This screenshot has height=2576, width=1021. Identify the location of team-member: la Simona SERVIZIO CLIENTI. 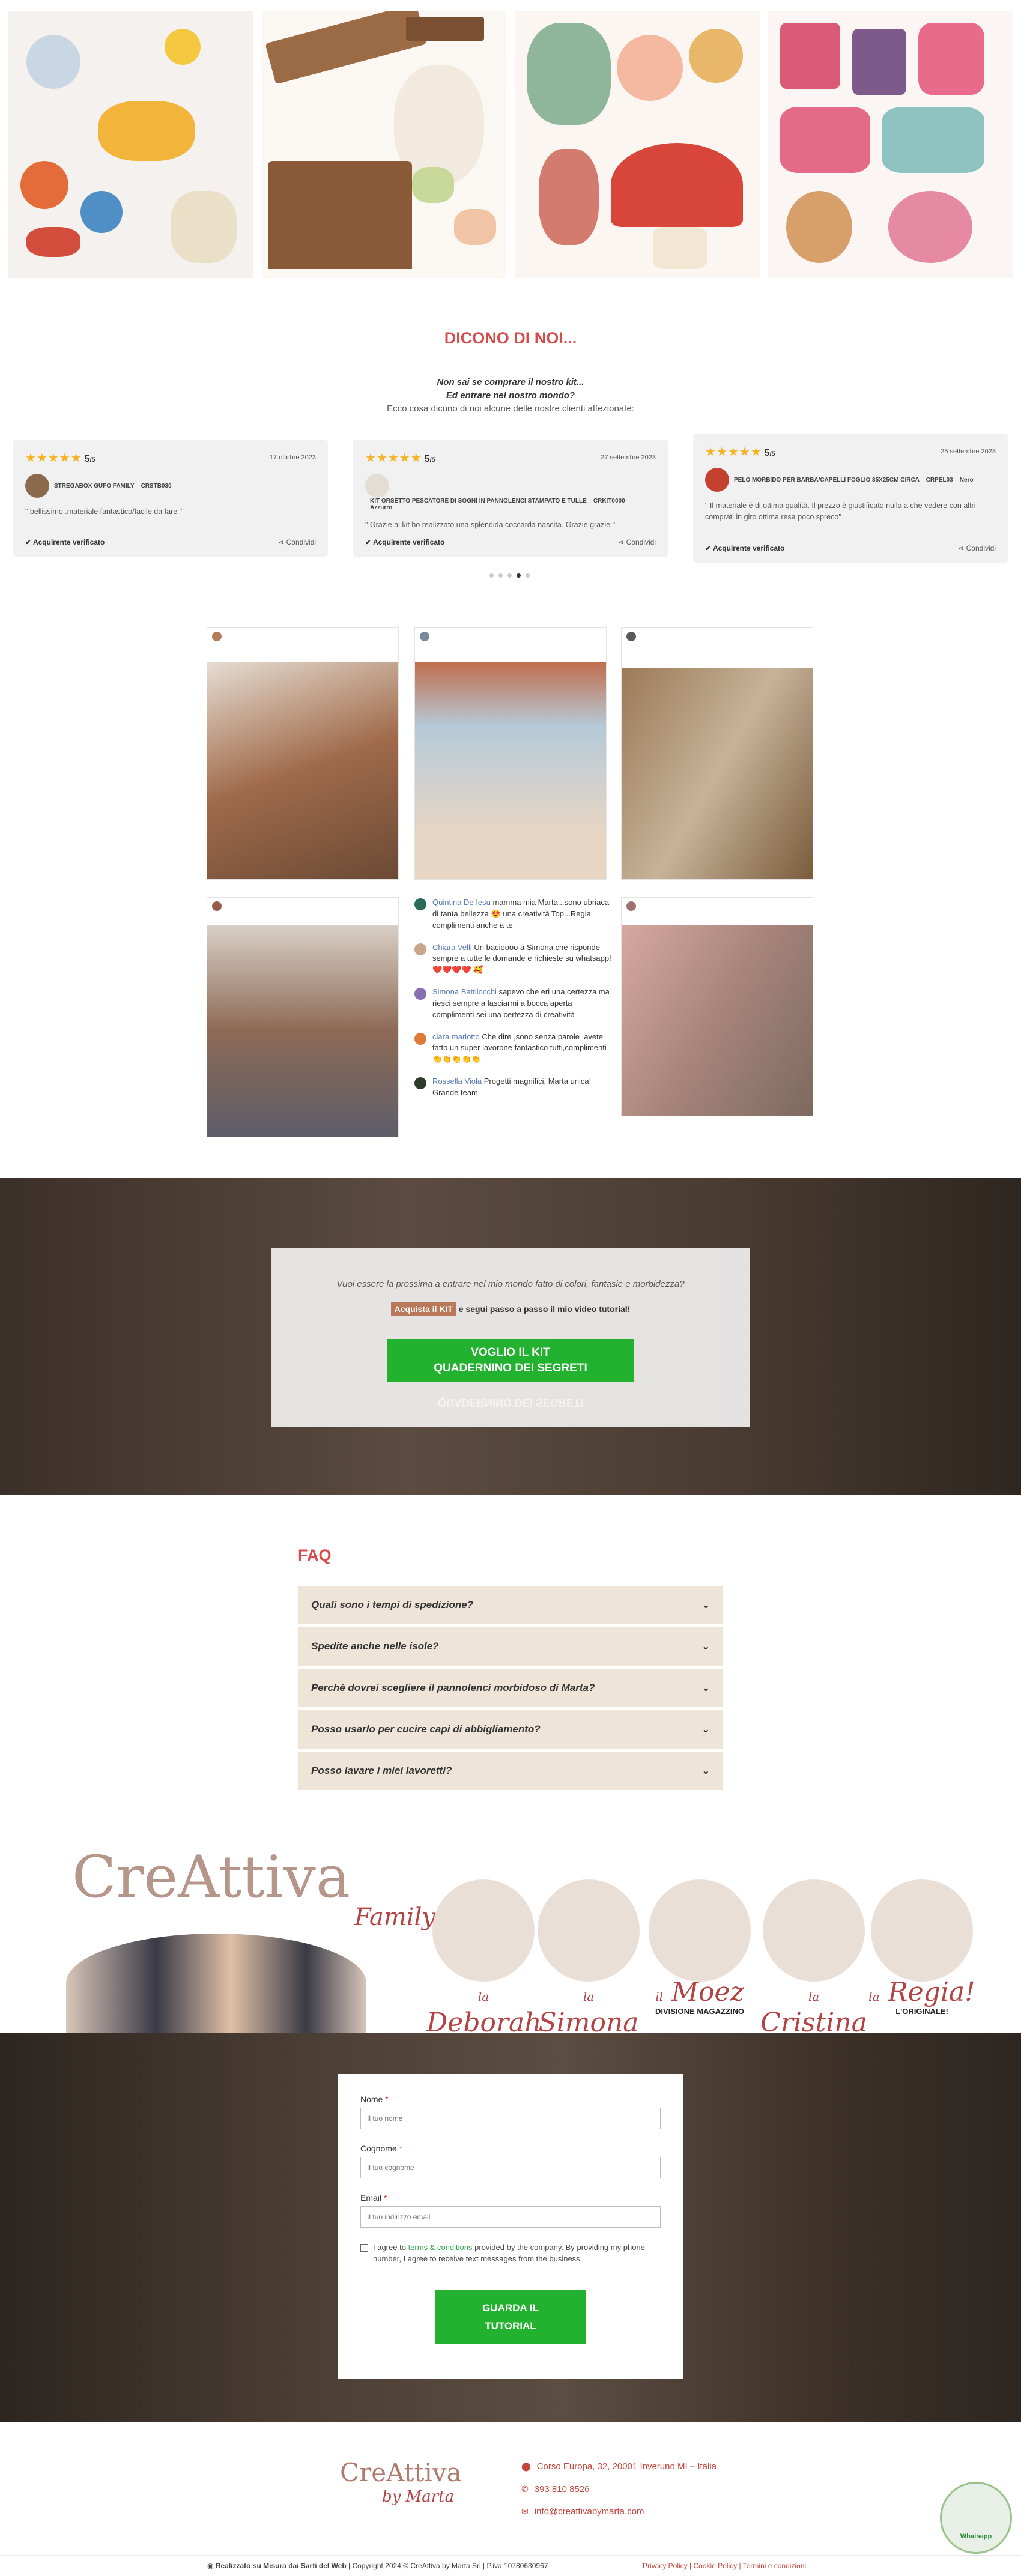
(589, 1962).